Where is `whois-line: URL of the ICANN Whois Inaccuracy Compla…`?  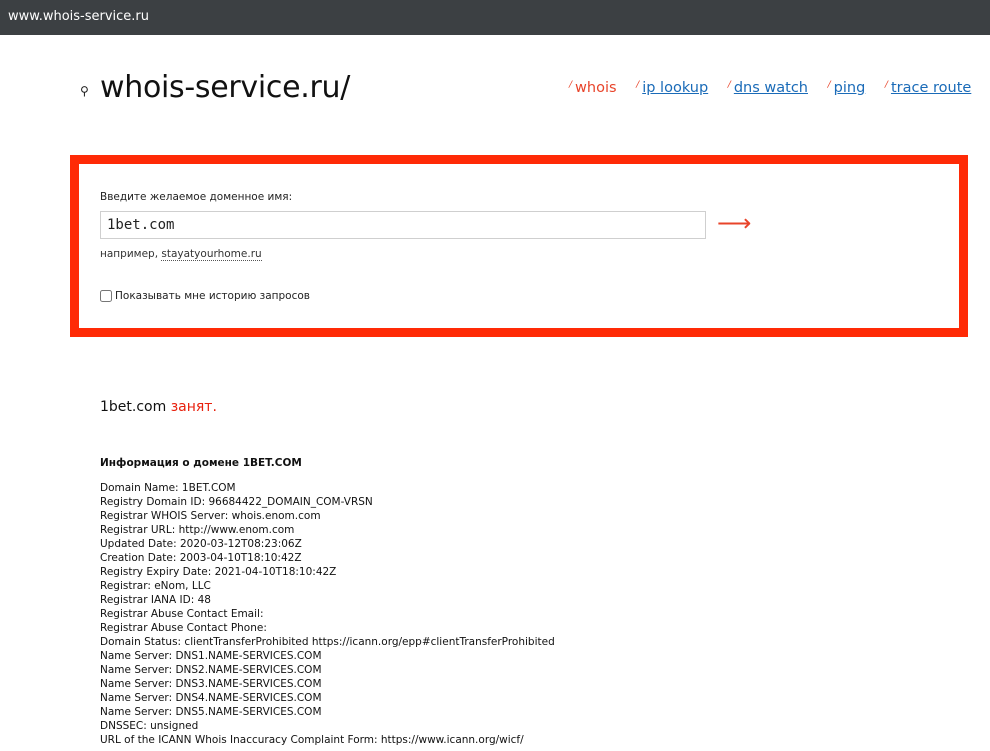
whois-line: URL of the ICANN Whois Inaccuracy Compla… is located at coordinates (312, 740).